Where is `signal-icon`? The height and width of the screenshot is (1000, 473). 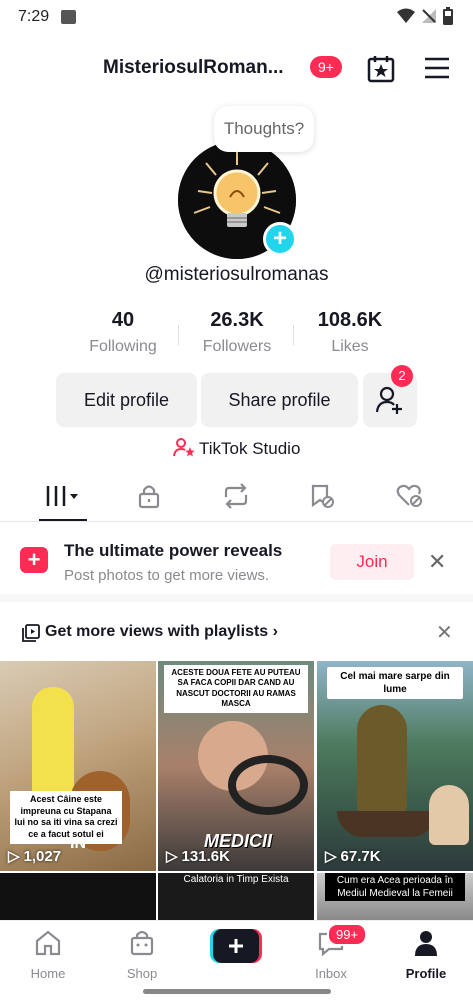
signal-icon is located at coordinates (429, 16).